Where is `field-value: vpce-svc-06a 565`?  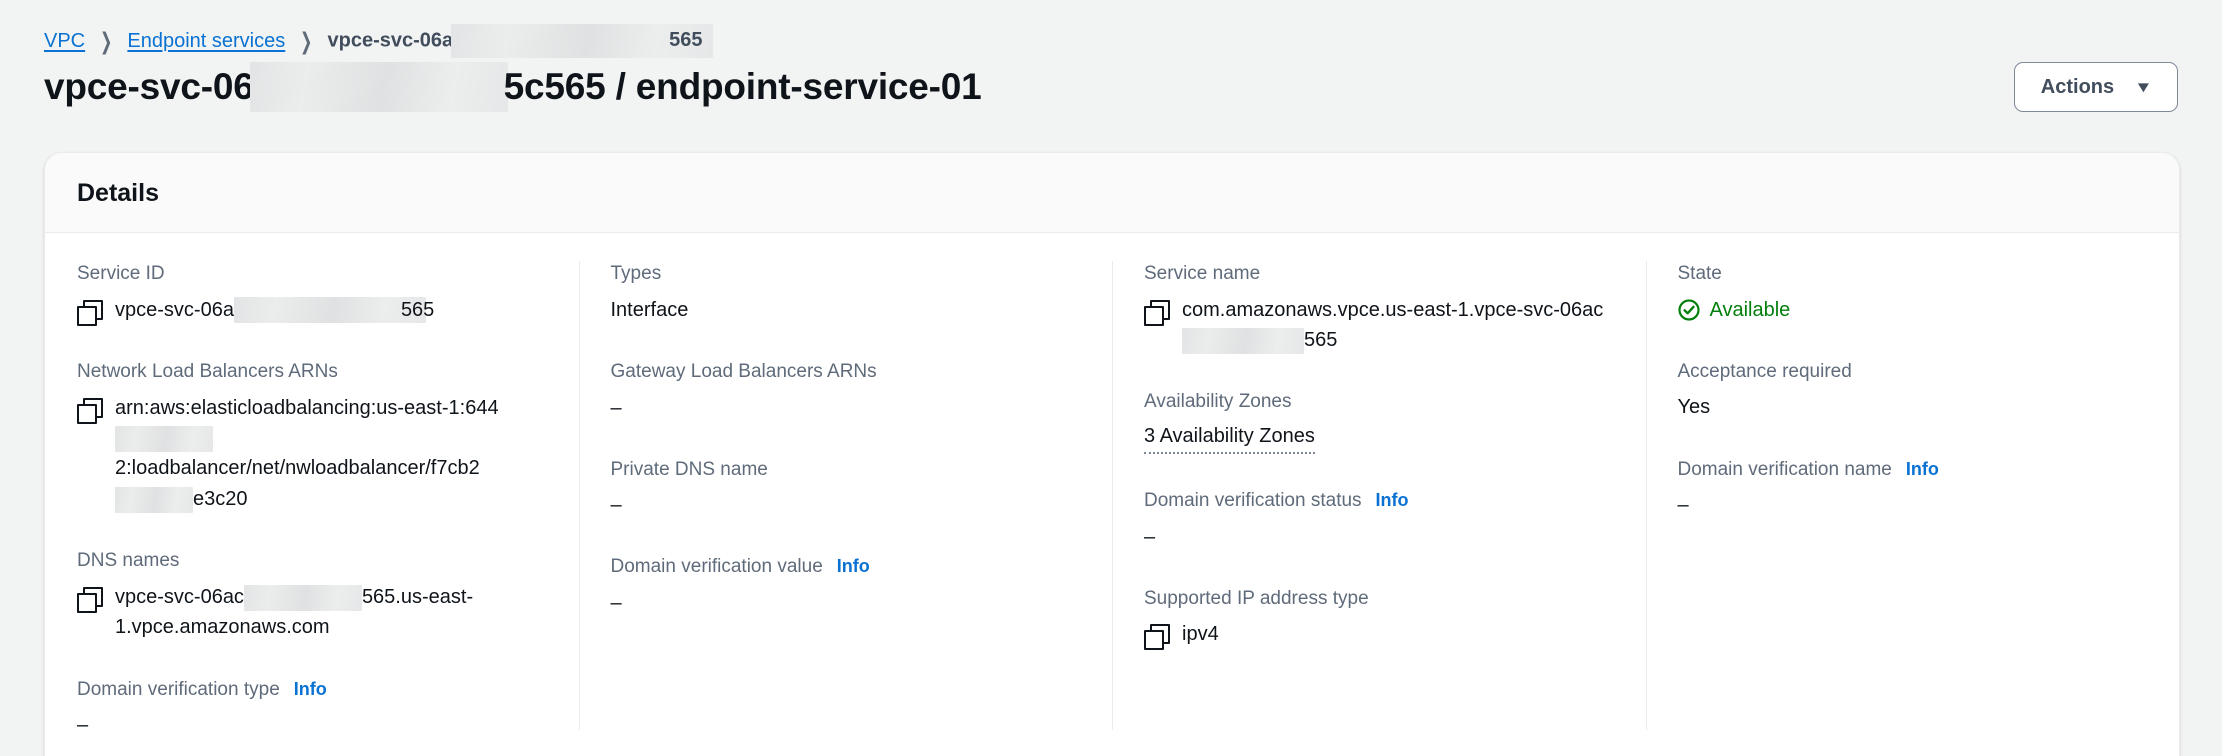 field-value: vpce-svc-06a 565 is located at coordinates (311, 310).